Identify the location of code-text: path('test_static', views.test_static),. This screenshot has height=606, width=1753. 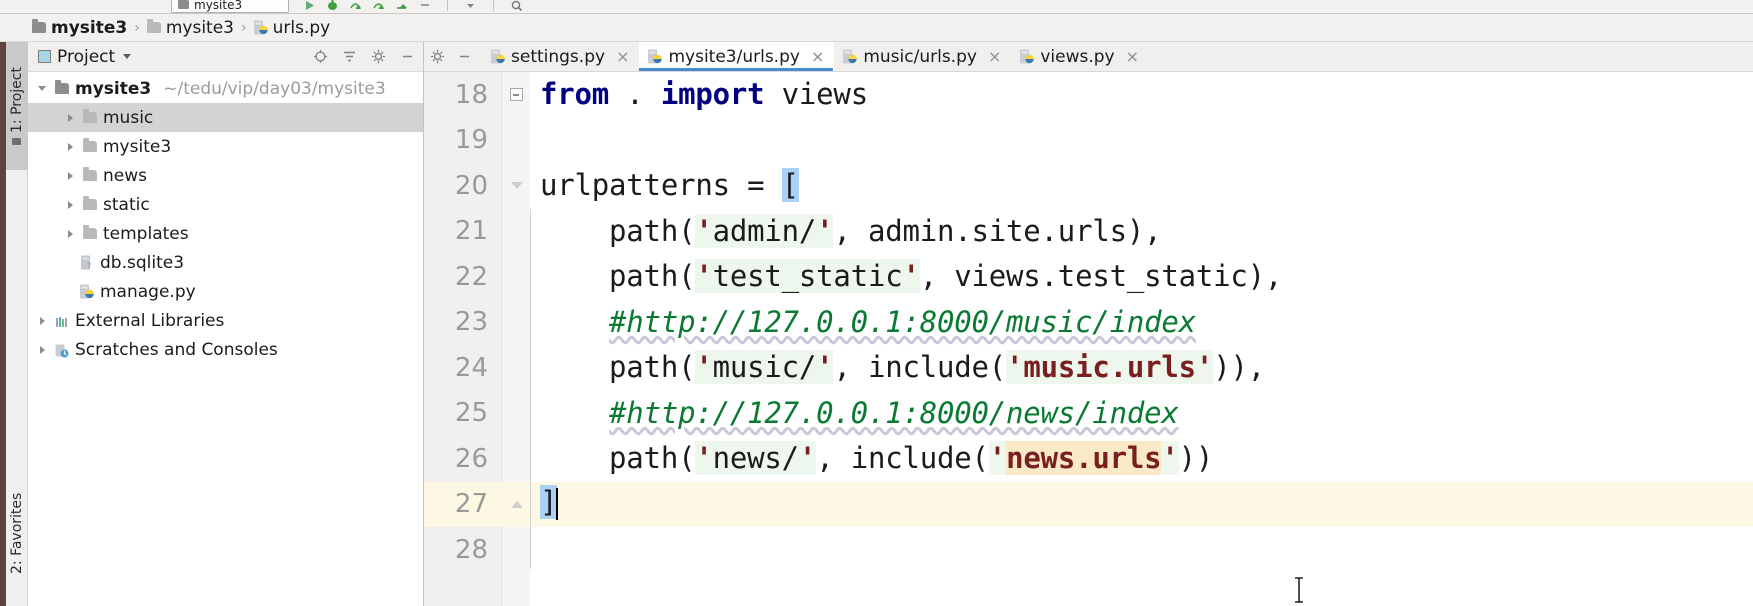
(911, 276).